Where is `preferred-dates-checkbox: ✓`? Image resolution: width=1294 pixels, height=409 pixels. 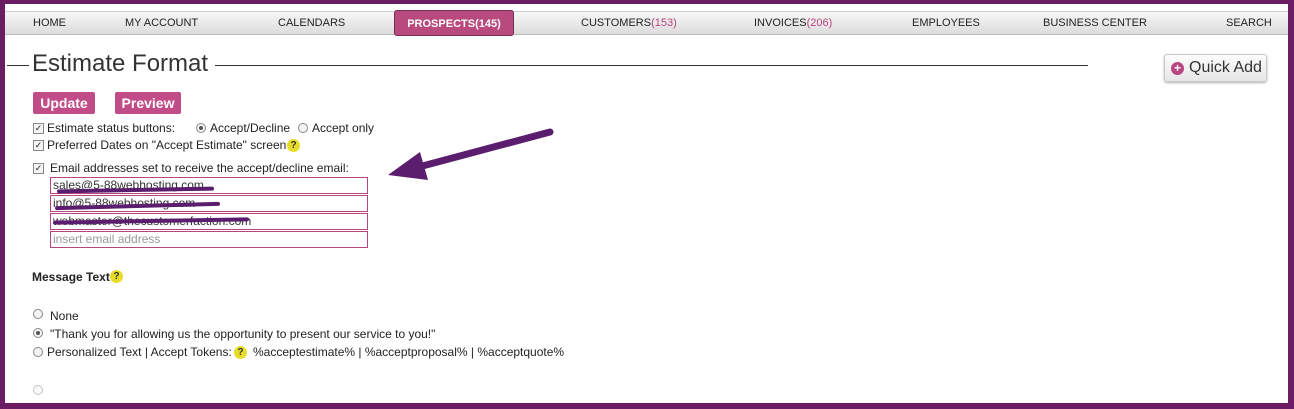
preferred-dates-checkbox: ✓ is located at coordinates (38, 145).